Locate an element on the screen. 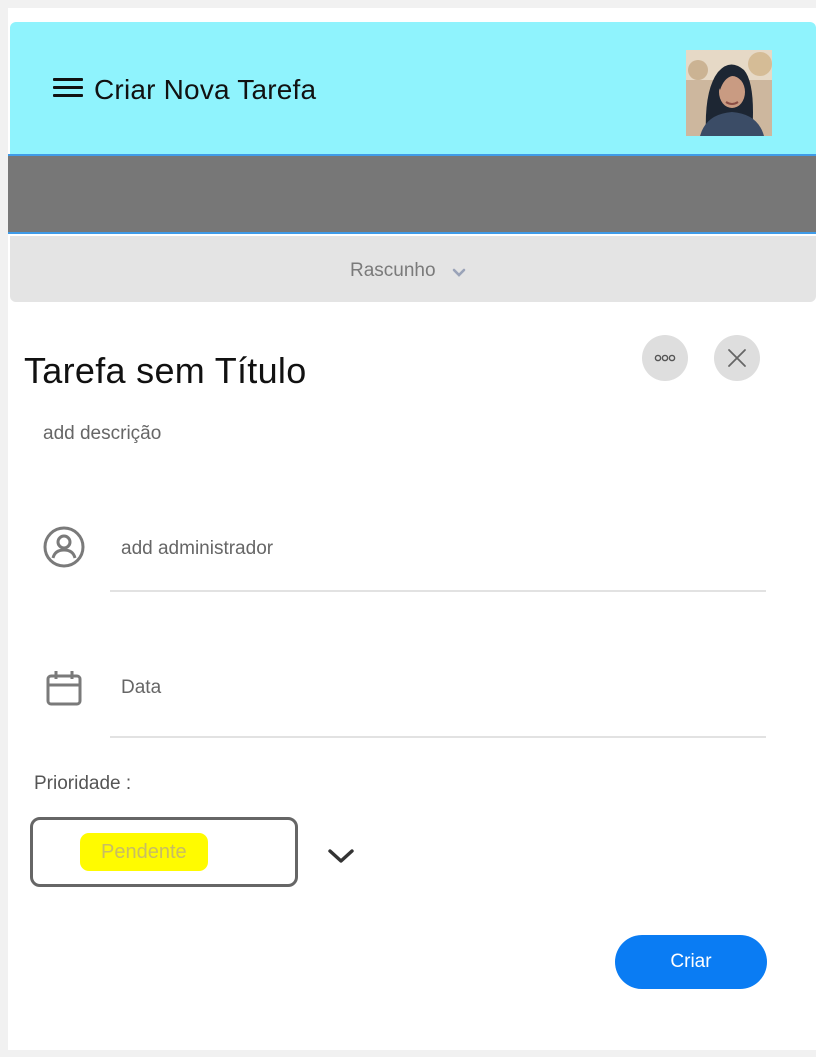 This screenshot has width=816, height=1057. more-options-button is located at coordinates (665, 358).